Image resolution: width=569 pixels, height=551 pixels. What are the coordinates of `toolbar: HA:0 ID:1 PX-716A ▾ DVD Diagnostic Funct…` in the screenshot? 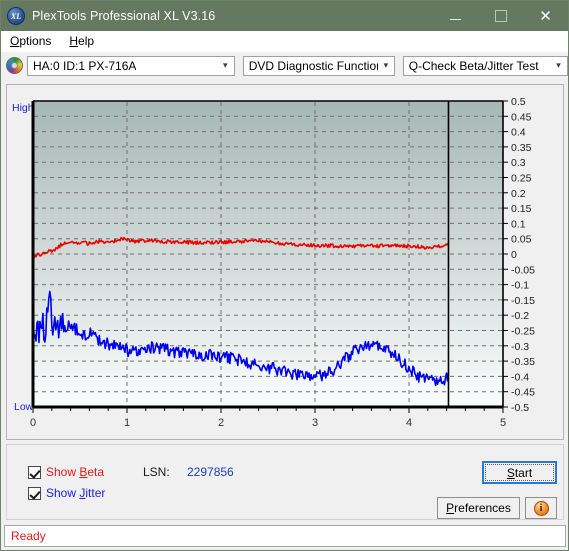 It's located at (284, 65).